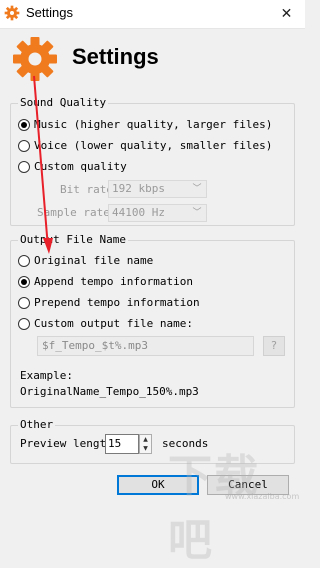 This screenshot has height=568, width=320. Describe the element at coordinates (153, 145) in the screenshot. I see `radio-label: Voice (lower quality, smaller files)` at that location.